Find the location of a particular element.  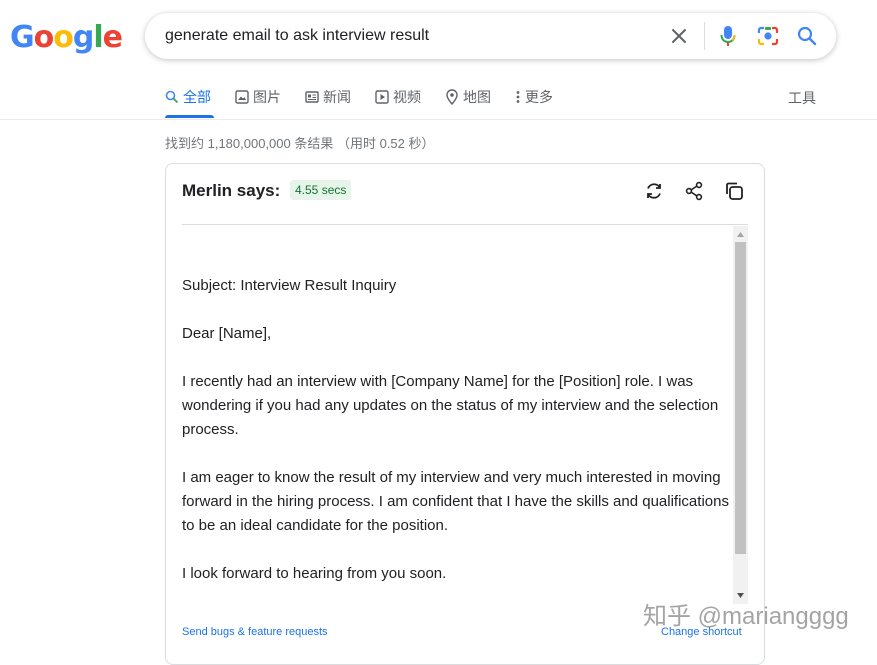

send-bugs-link: Send bugs & feature requests is located at coordinates (255, 632).